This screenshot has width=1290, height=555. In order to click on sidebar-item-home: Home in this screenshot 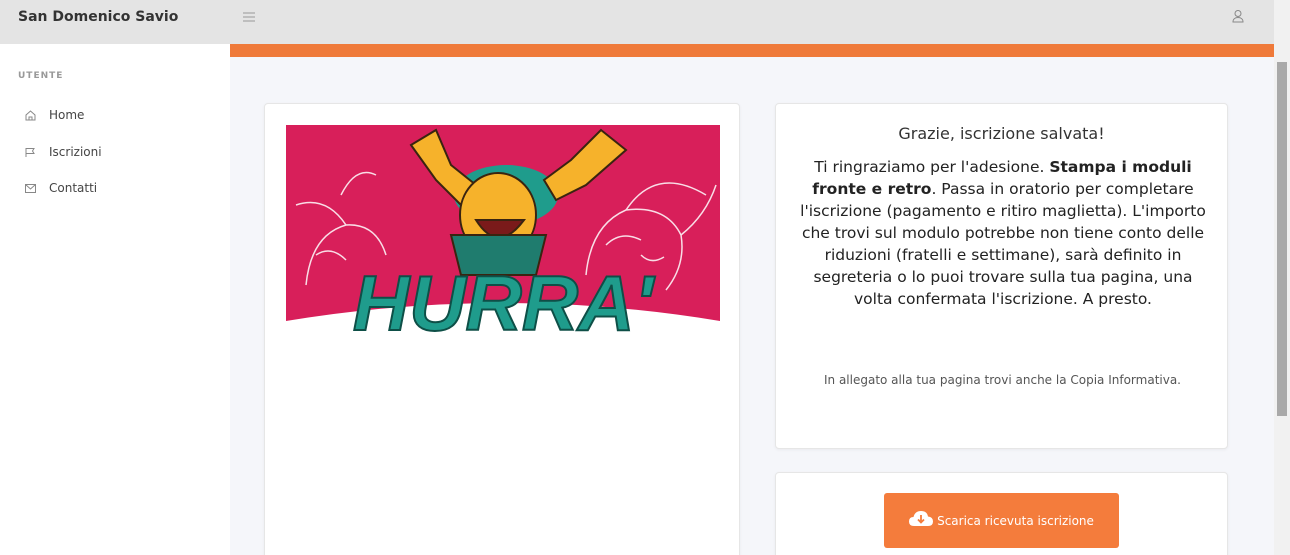, I will do `click(115, 115)`.